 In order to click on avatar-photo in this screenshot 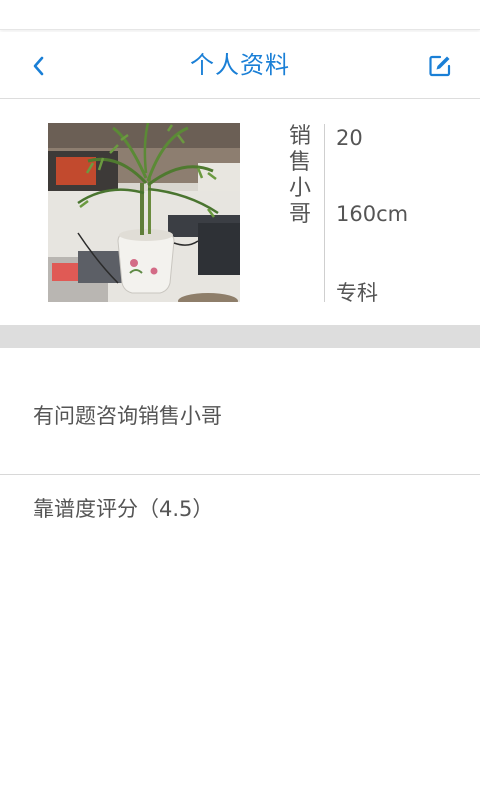, I will do `click(144, 212)`.